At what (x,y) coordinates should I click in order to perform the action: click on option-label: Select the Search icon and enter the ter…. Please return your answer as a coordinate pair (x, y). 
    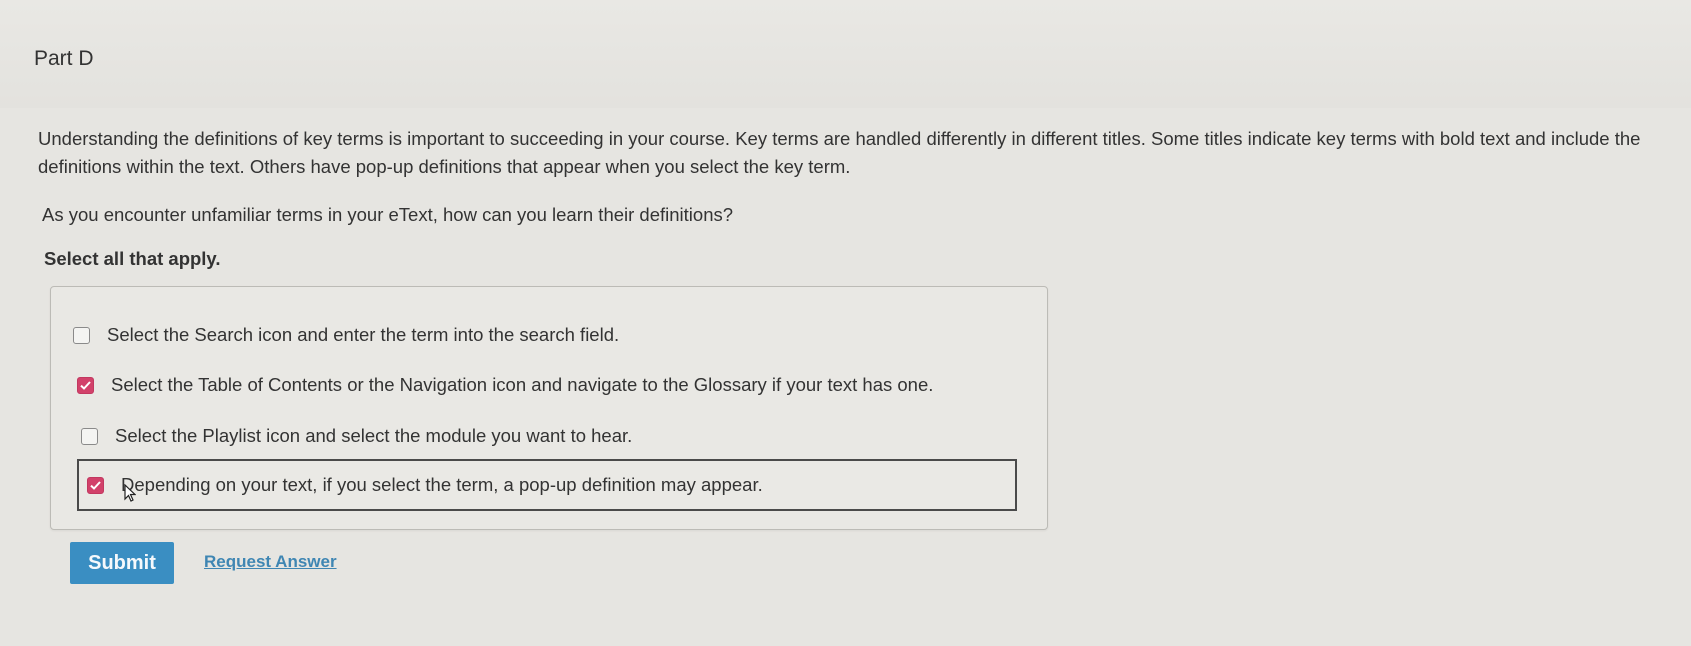
    Looking at the image, I should click on (363, 334).